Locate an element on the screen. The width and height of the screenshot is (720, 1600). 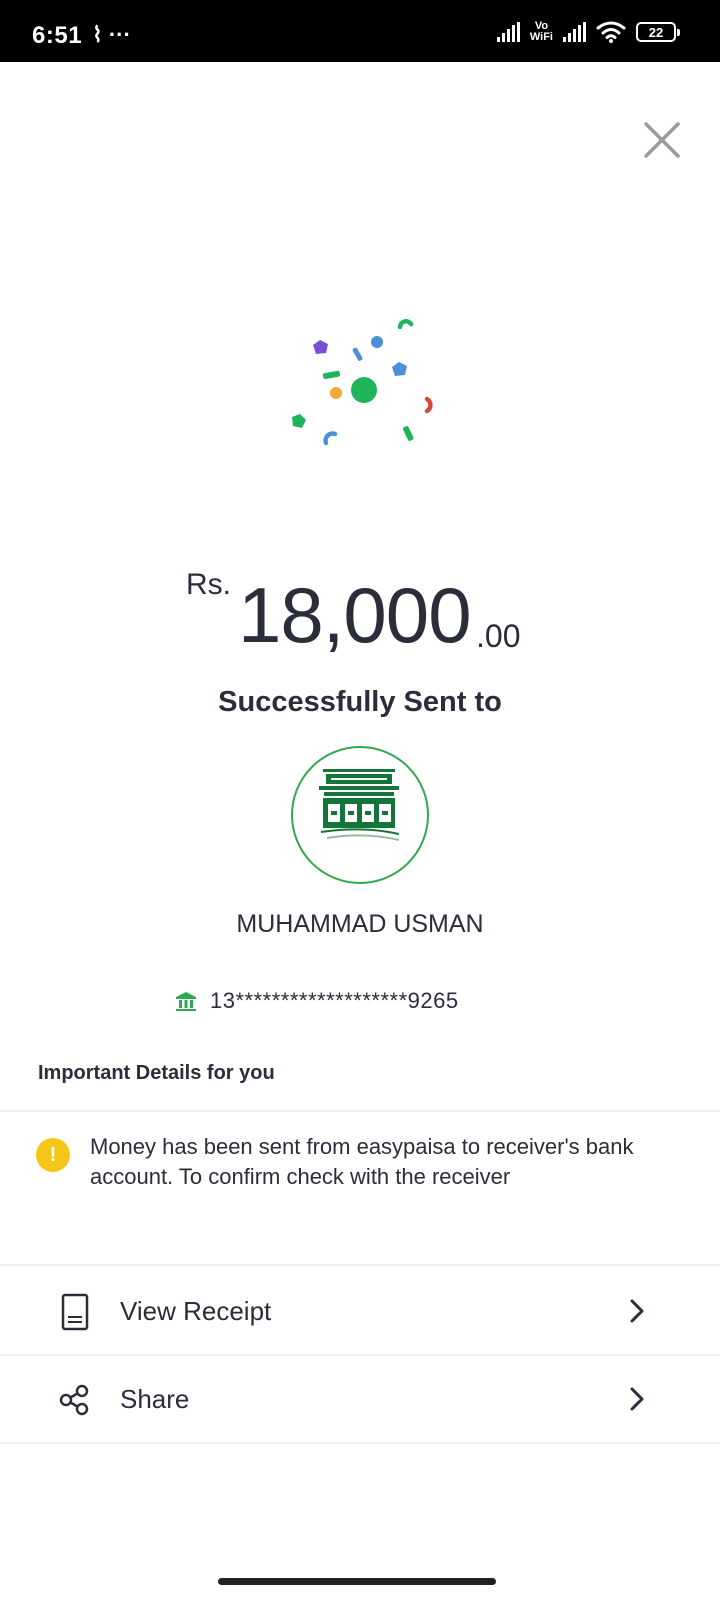
close-icon is located at coordinates (662, 140).